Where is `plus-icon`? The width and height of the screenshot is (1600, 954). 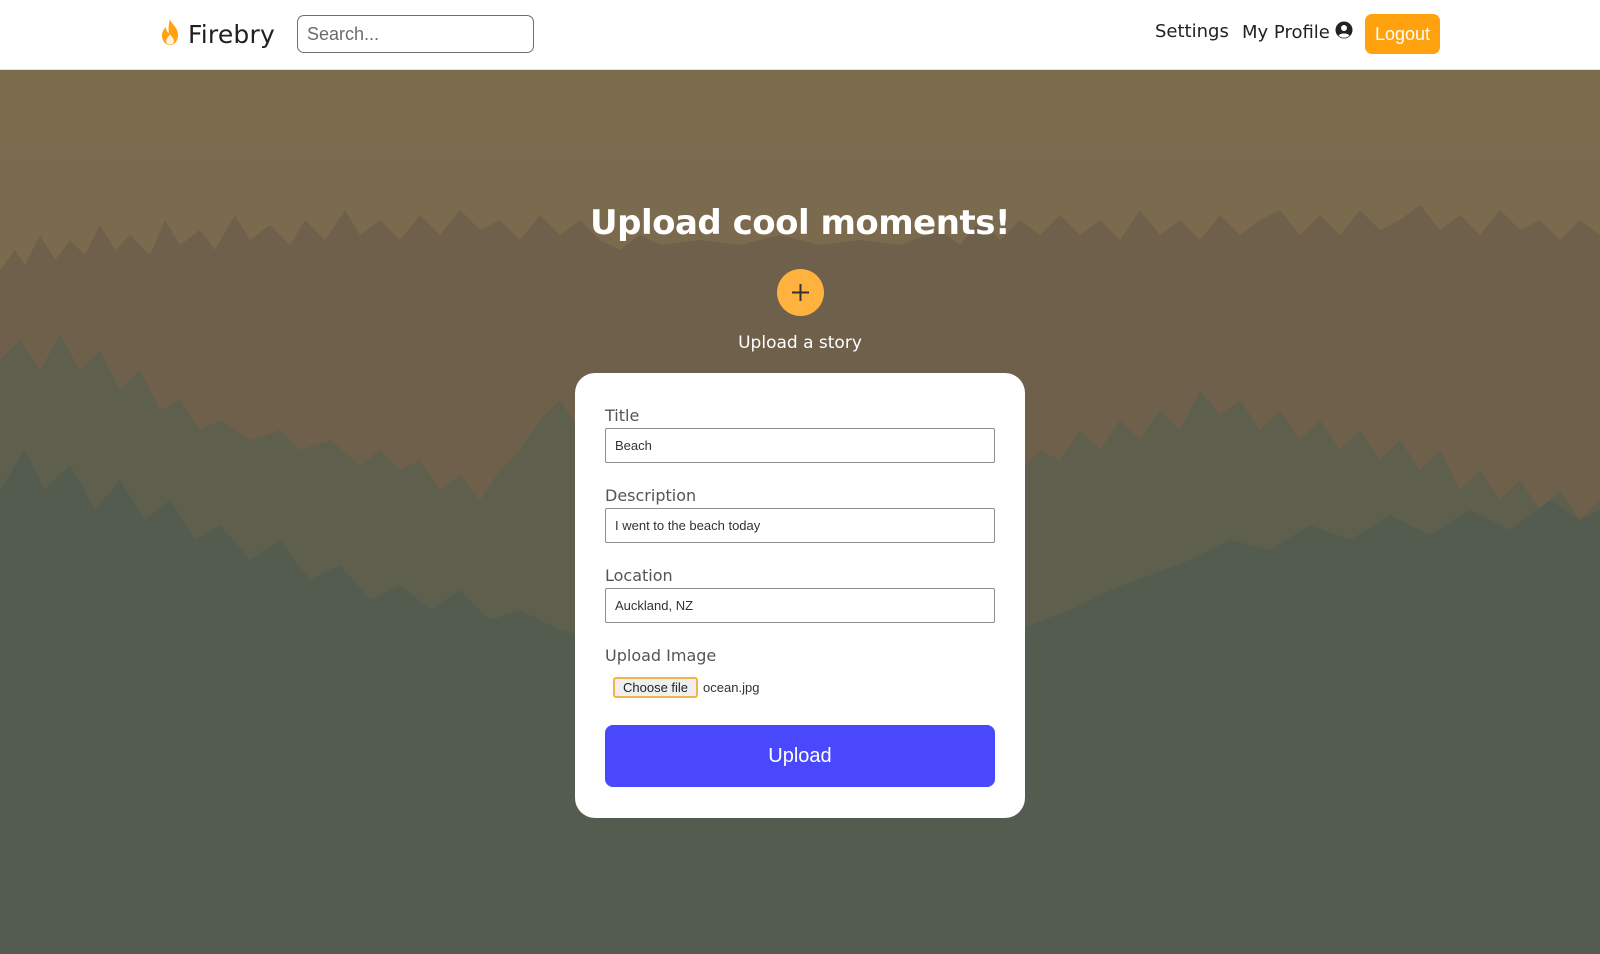
plus-icon is located at coordinates (800, 292).